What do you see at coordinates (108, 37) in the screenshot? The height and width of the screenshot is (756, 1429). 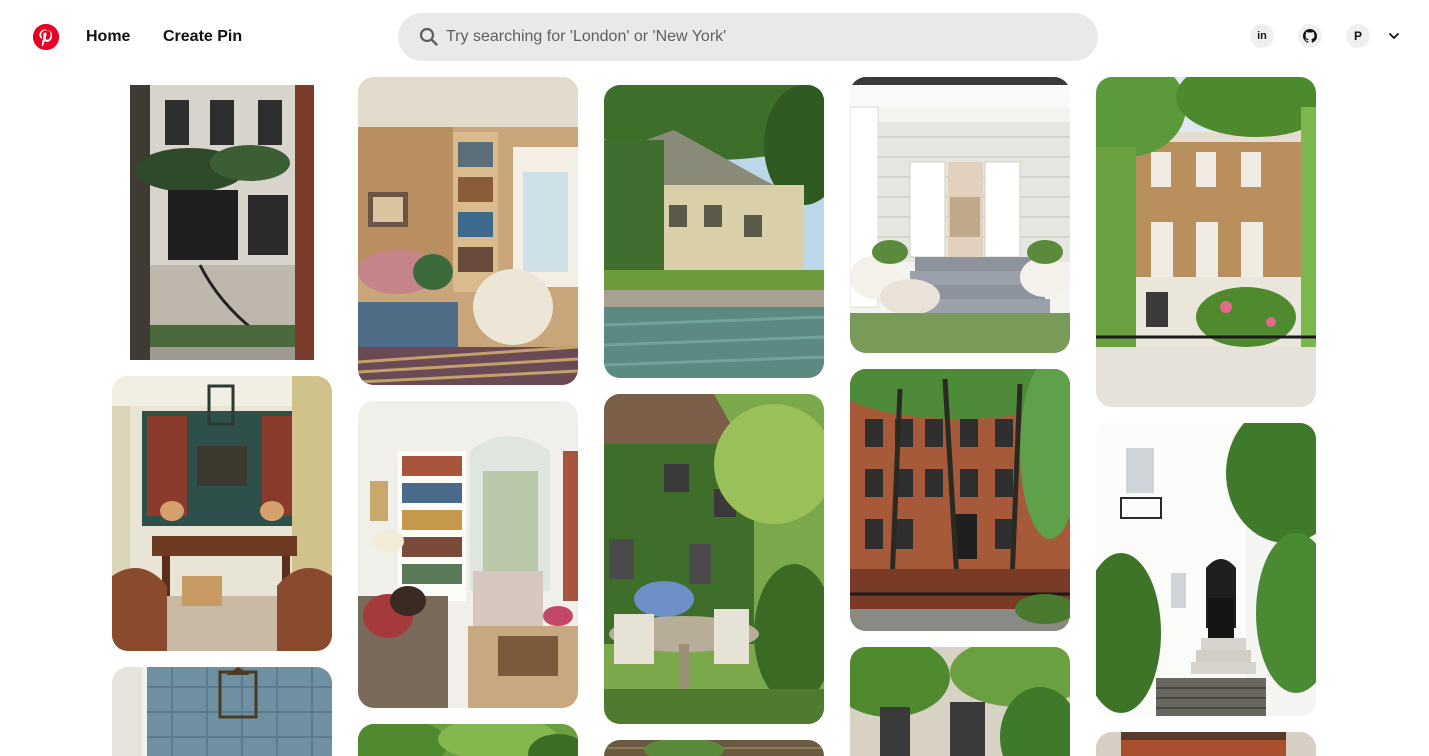 I see `nav-home-link: Home` at bounding box center [108, 37].